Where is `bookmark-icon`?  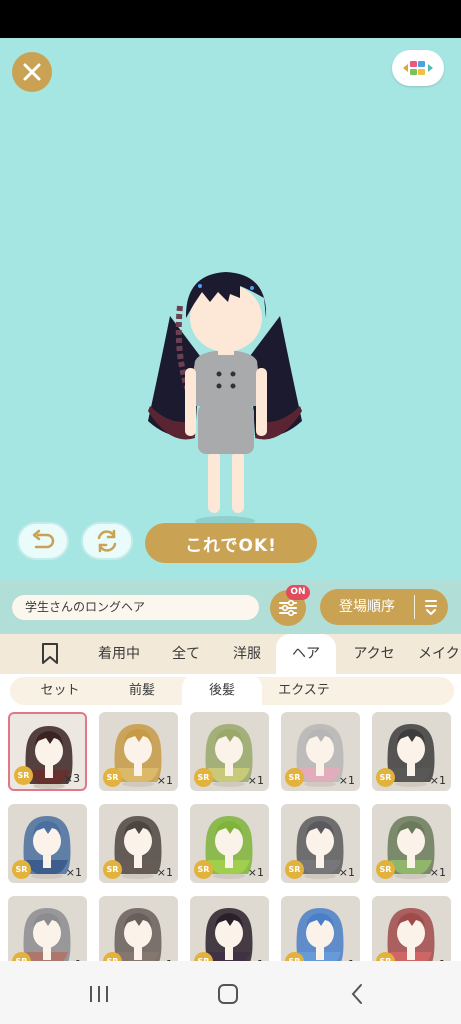
bookmark-icon is located at coordinates (50, 653).